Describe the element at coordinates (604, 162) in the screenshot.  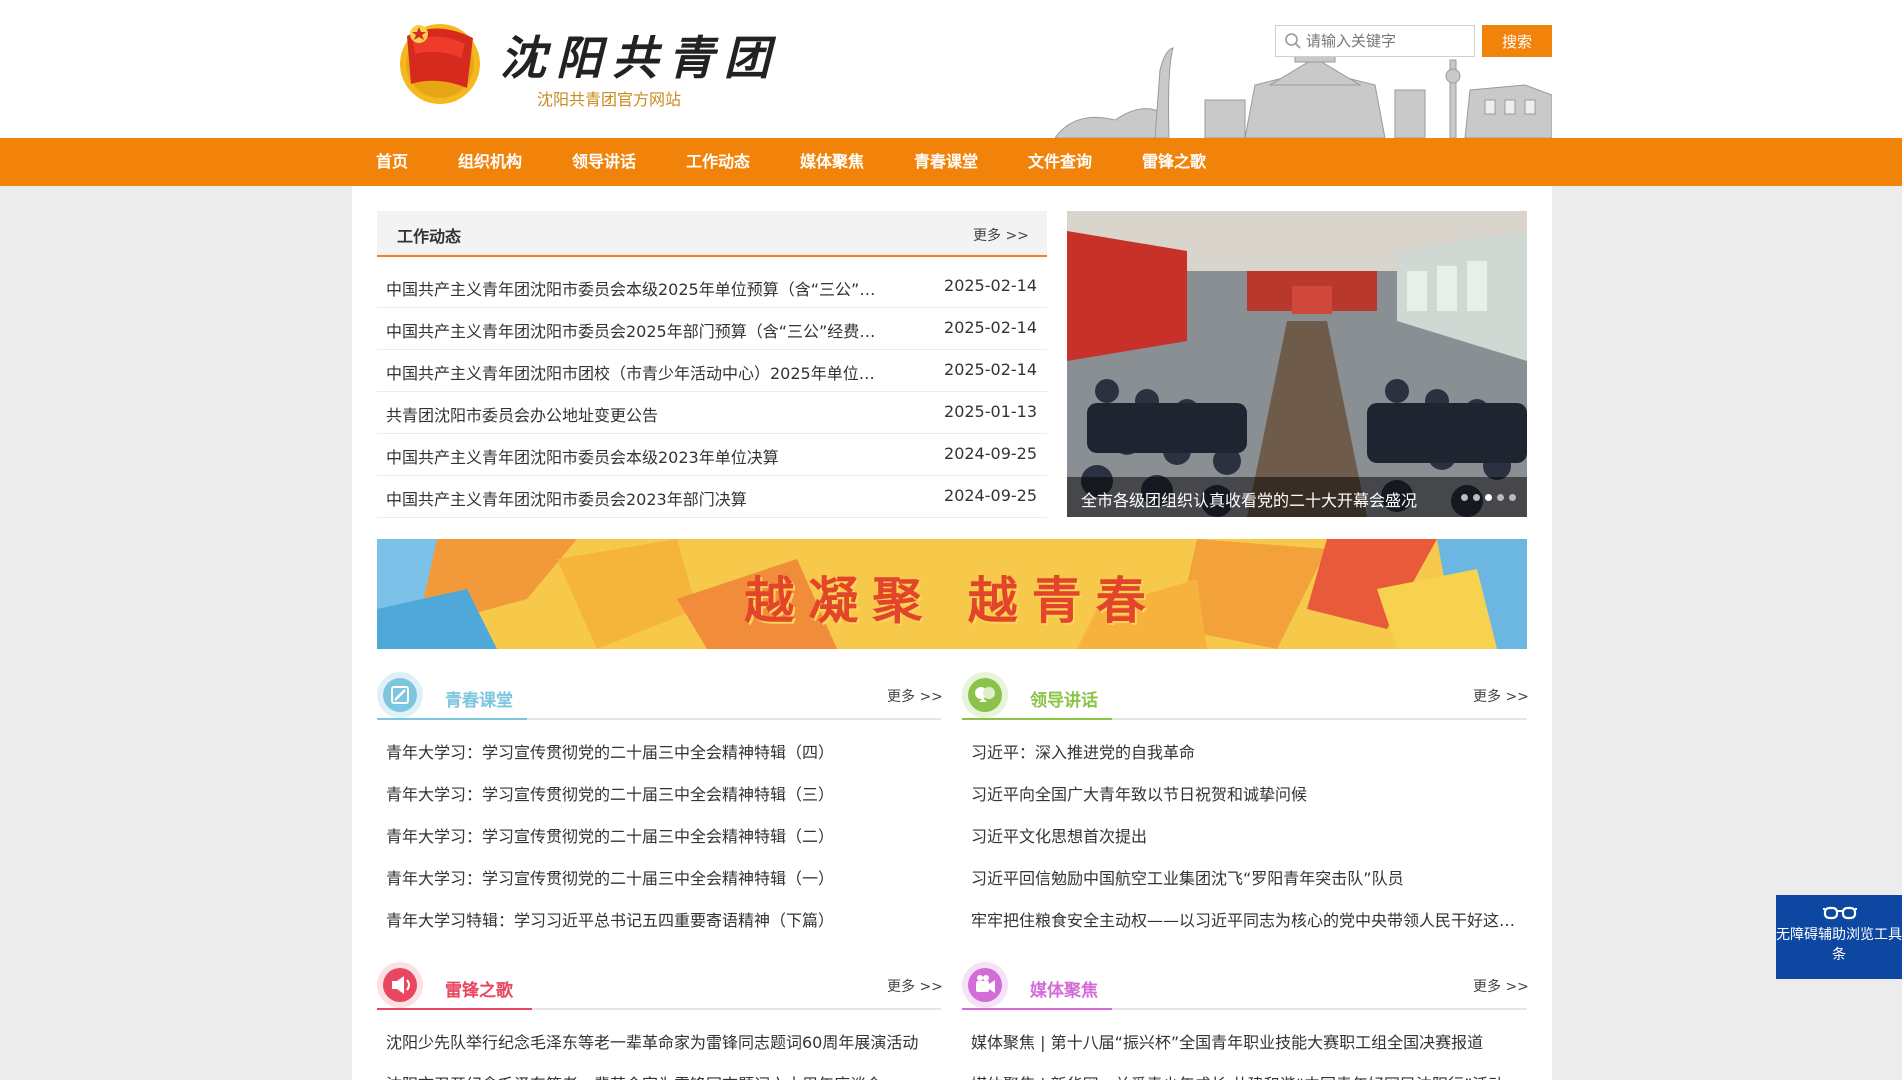
I see `nav-item-leader-speech: 领导讲话` at that location.